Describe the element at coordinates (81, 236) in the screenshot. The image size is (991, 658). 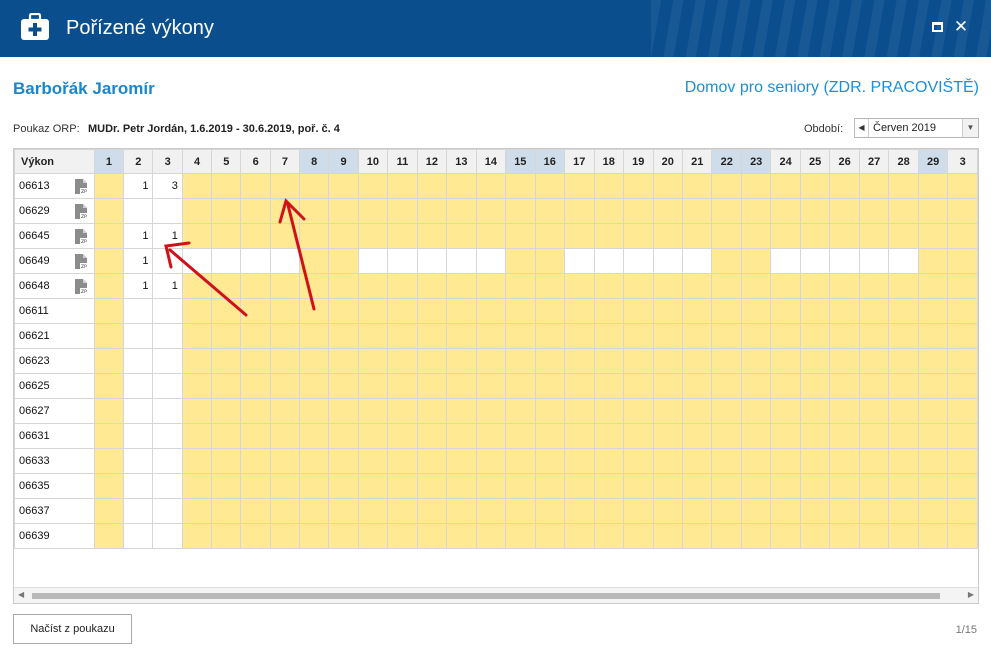
I see `zp-document-icon: ZP` at that location.